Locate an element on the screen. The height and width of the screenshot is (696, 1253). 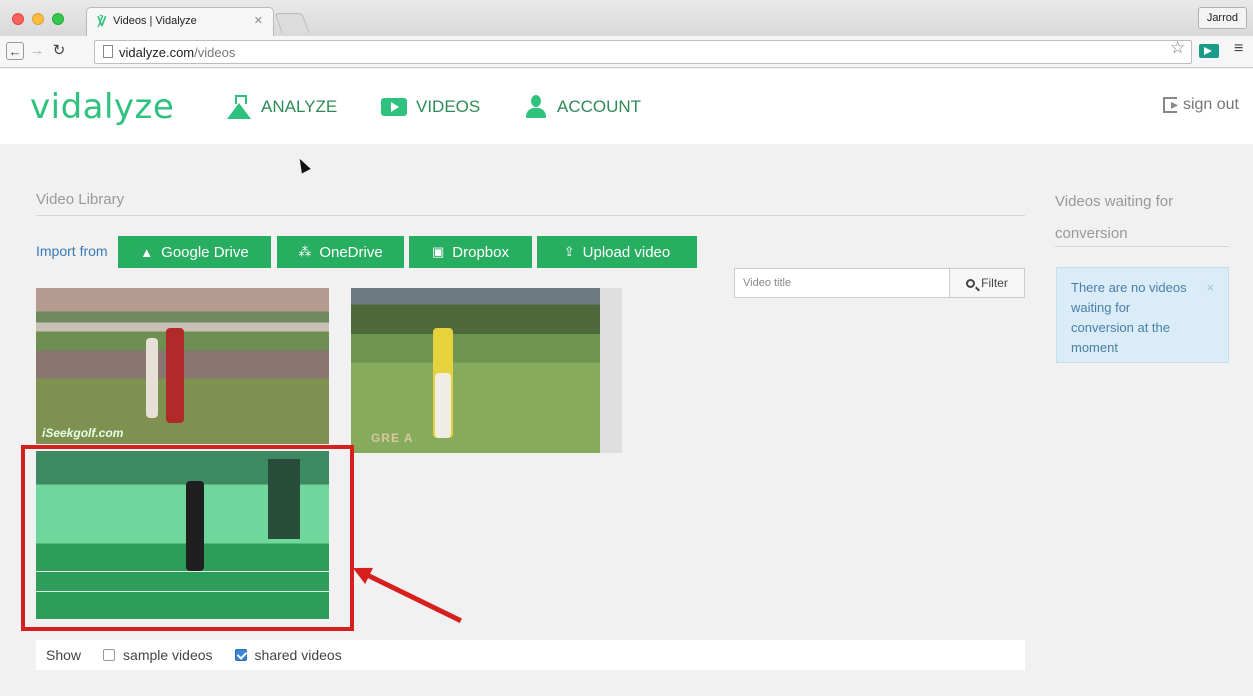
close-window-button is located at coordinates (18, 19).